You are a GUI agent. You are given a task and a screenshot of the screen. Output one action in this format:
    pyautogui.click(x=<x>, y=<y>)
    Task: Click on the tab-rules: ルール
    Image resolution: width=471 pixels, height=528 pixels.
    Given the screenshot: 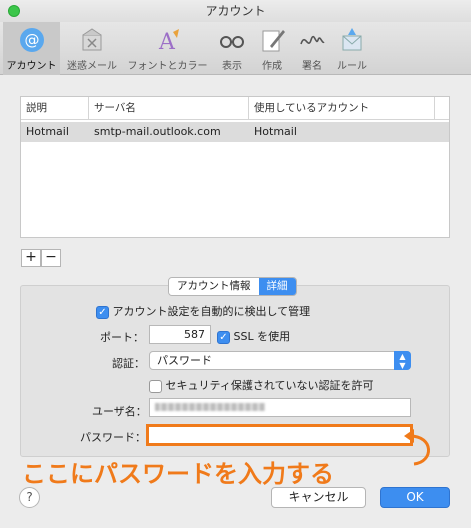 What is the action you would take?
    pyautogui.click(x=352, y=48)
    